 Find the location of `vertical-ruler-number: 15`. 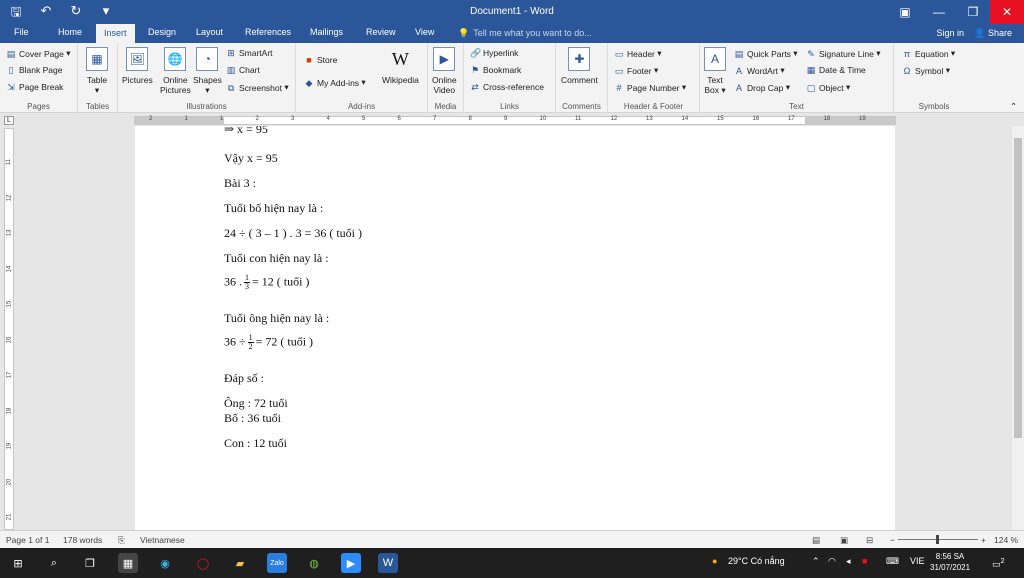

vertical-ruler-number: 15 is located at coordinates (9, 304).